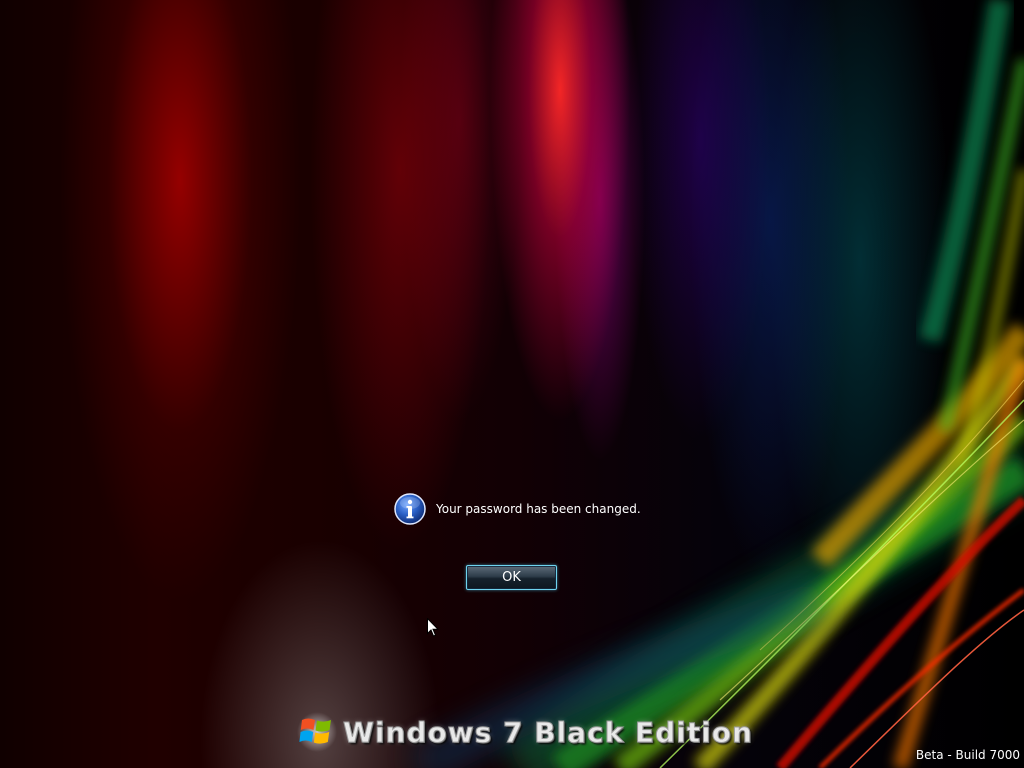 Image resolution: width=1024 pixels, height=768 pixels. I want to click on edition-branding: Windows 7 Black Edition, so click(525, 732).